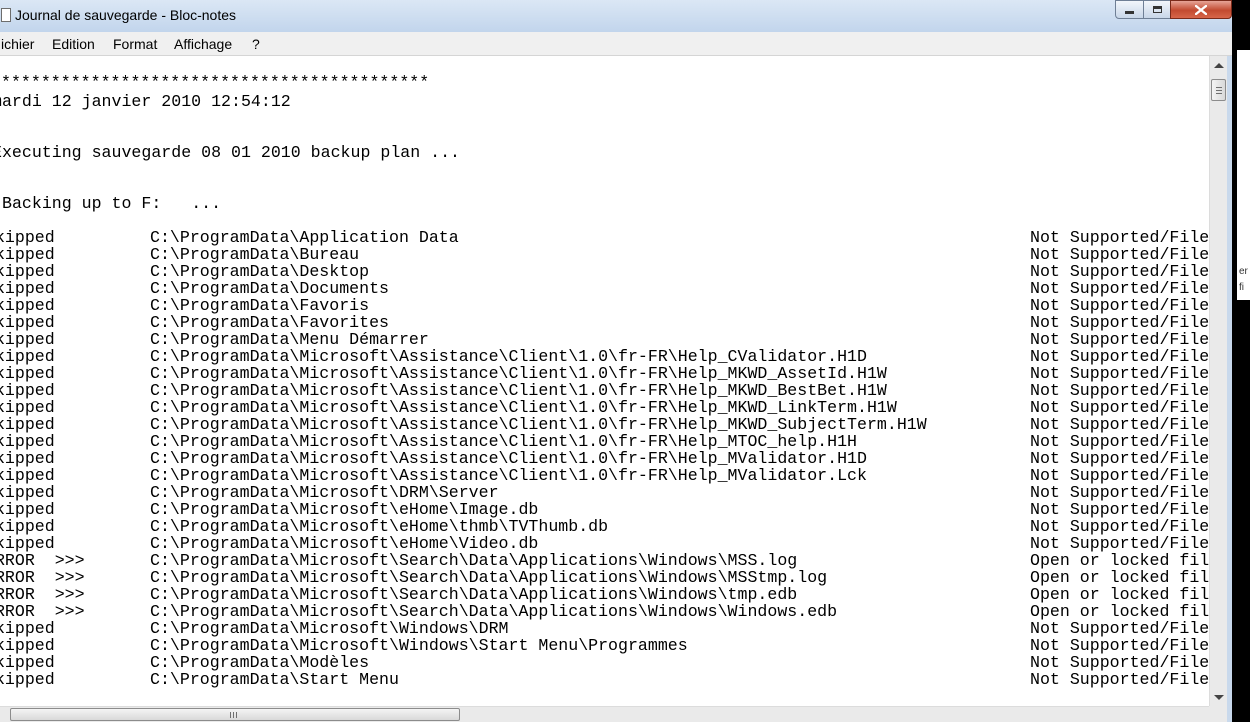  I want to click on vertical-scroll-thumb, so click(1218, 90).